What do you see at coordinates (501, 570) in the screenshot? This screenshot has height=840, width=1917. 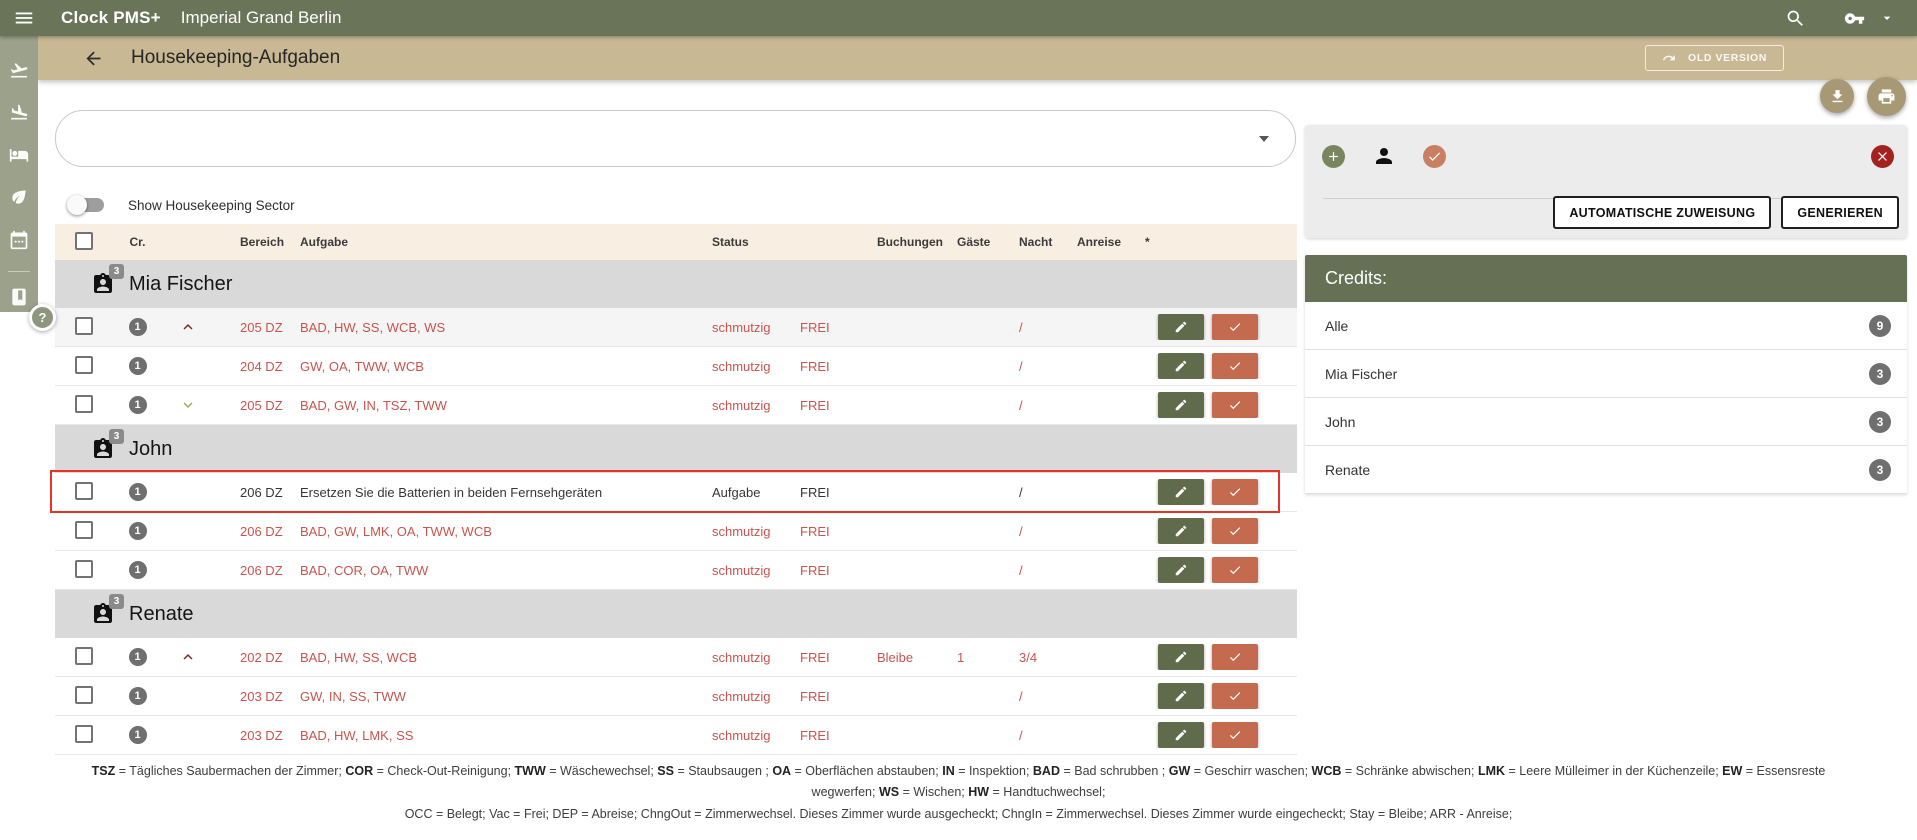 I see `row-aufgabe: BAD, COR, OA, TWW` at bounding box center [501, 570].